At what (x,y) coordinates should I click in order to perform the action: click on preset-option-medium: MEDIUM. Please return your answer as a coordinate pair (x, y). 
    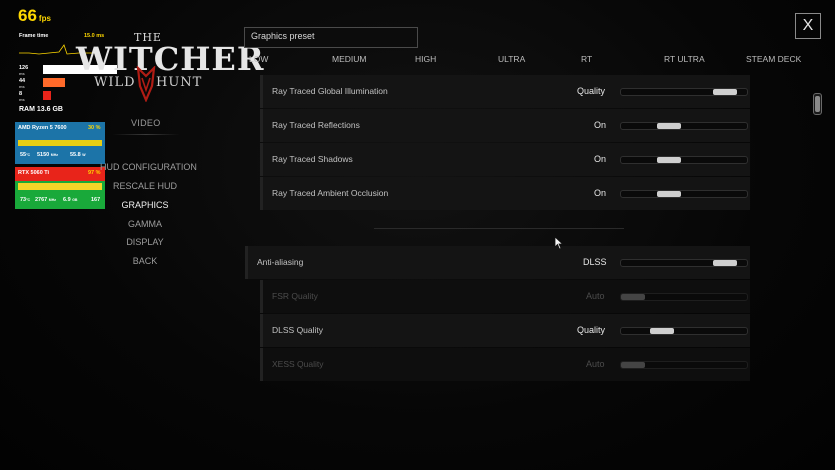
    Looking at the image, I should click on (349, 59).